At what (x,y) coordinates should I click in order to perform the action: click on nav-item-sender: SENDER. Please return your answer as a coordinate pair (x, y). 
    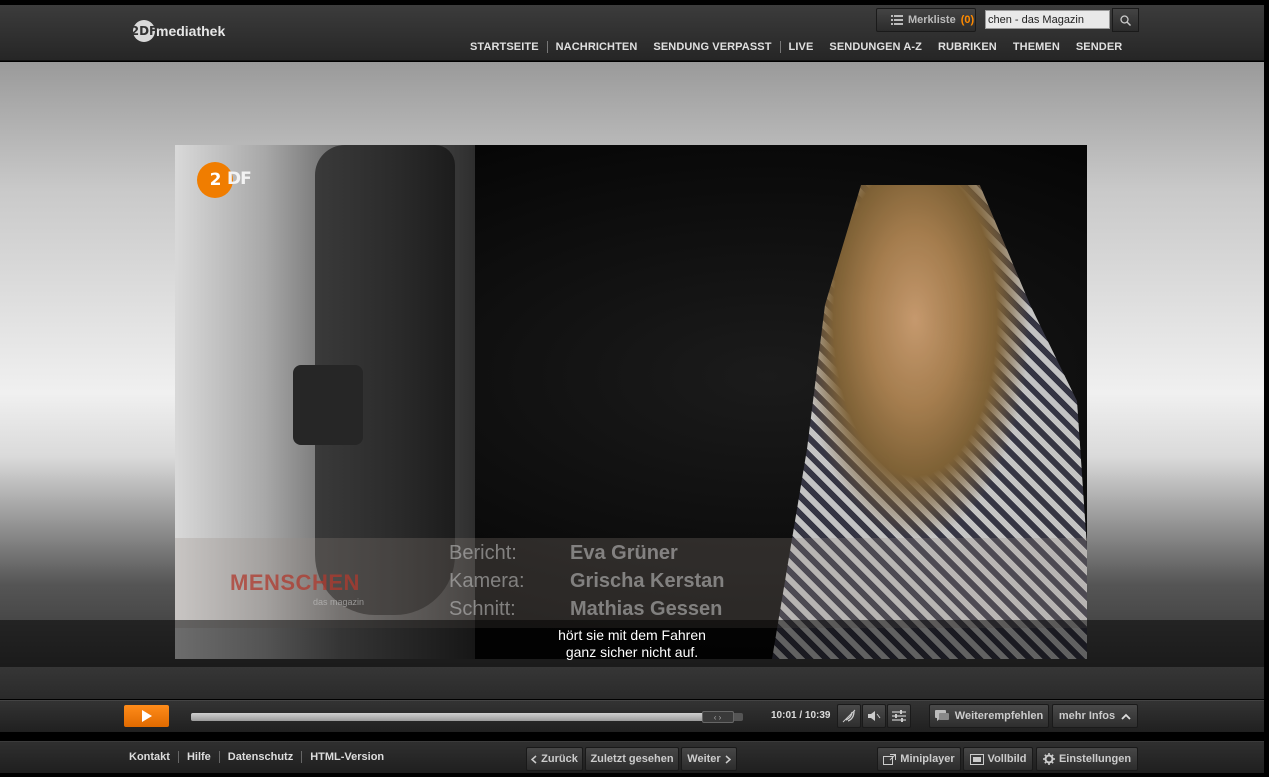
    Looking at the image, I should click on (1099, 47).